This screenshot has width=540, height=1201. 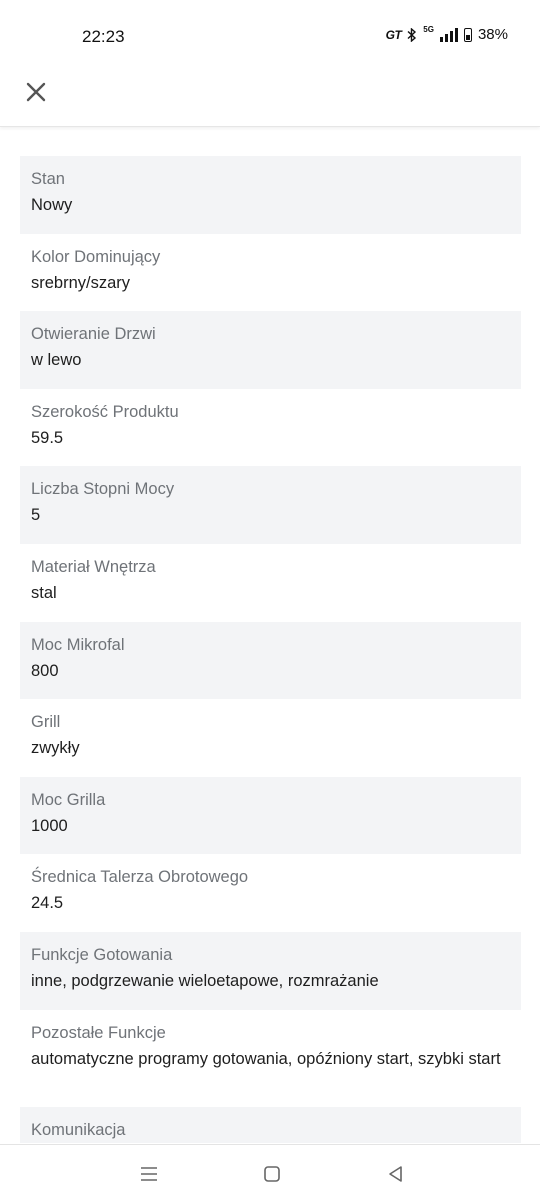 I want to click on property-value: srebrny/szary, so click(x=81, y=282).